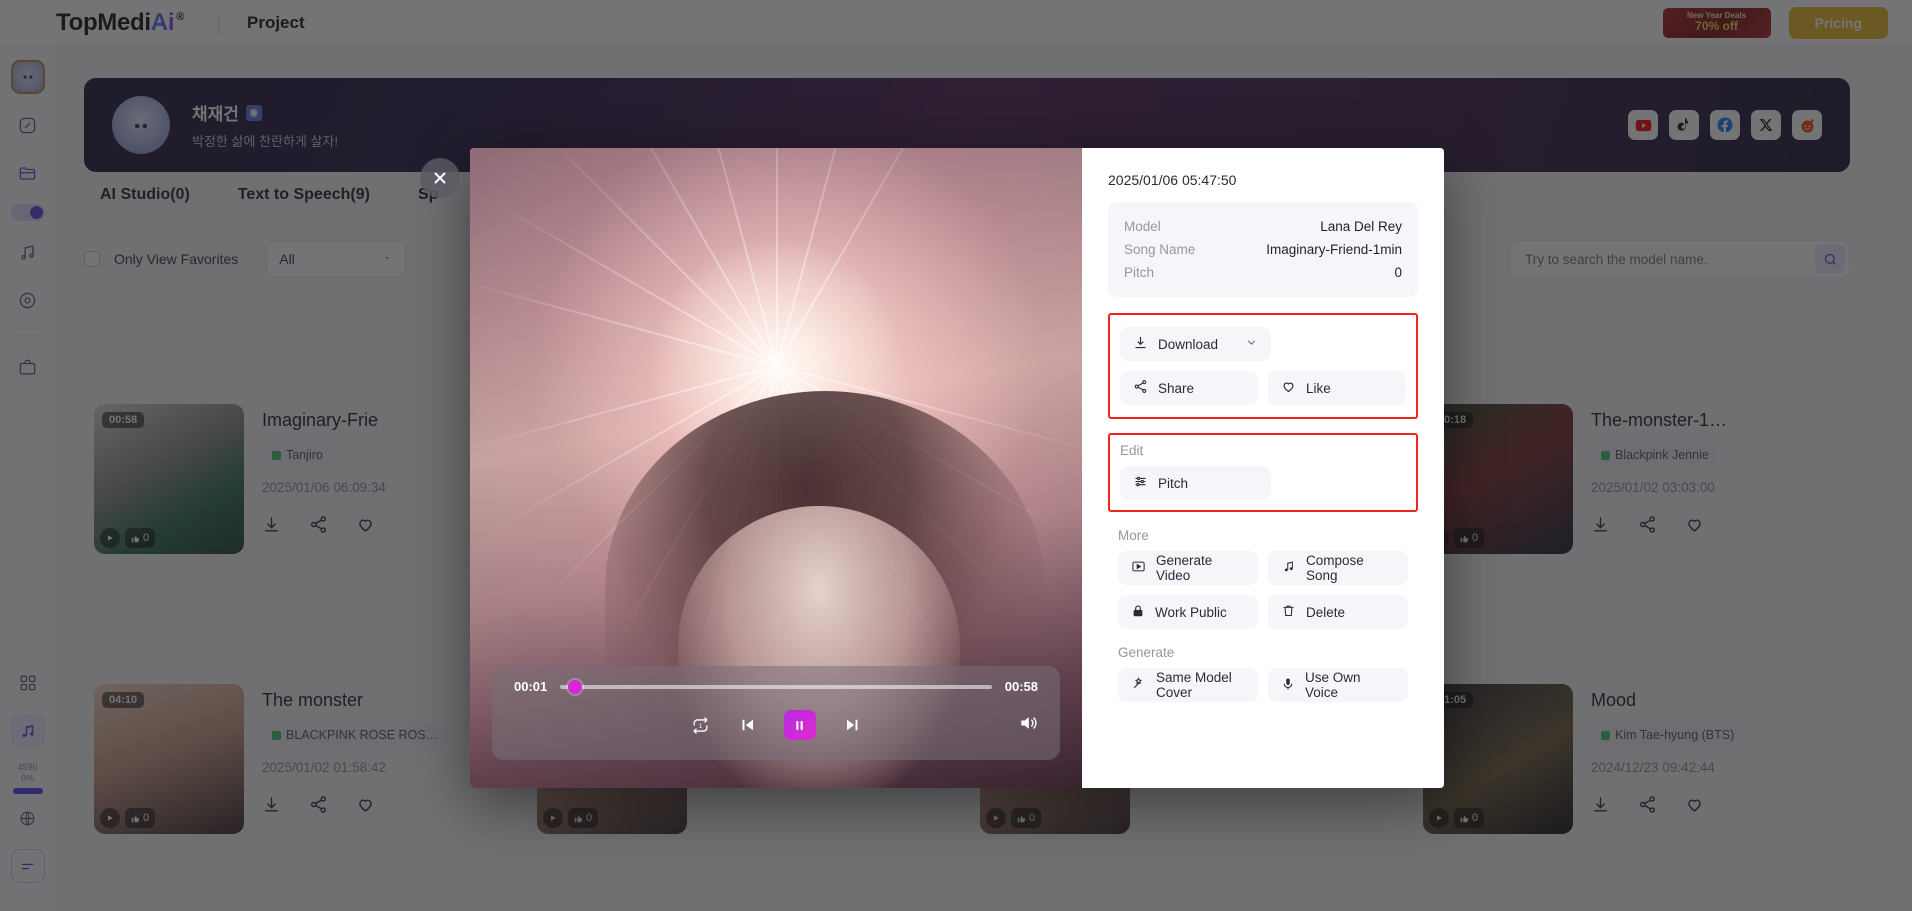 The width and height of the screenshot is (1912, 911). I want to click on player-seek-handle, so click(574, 686).